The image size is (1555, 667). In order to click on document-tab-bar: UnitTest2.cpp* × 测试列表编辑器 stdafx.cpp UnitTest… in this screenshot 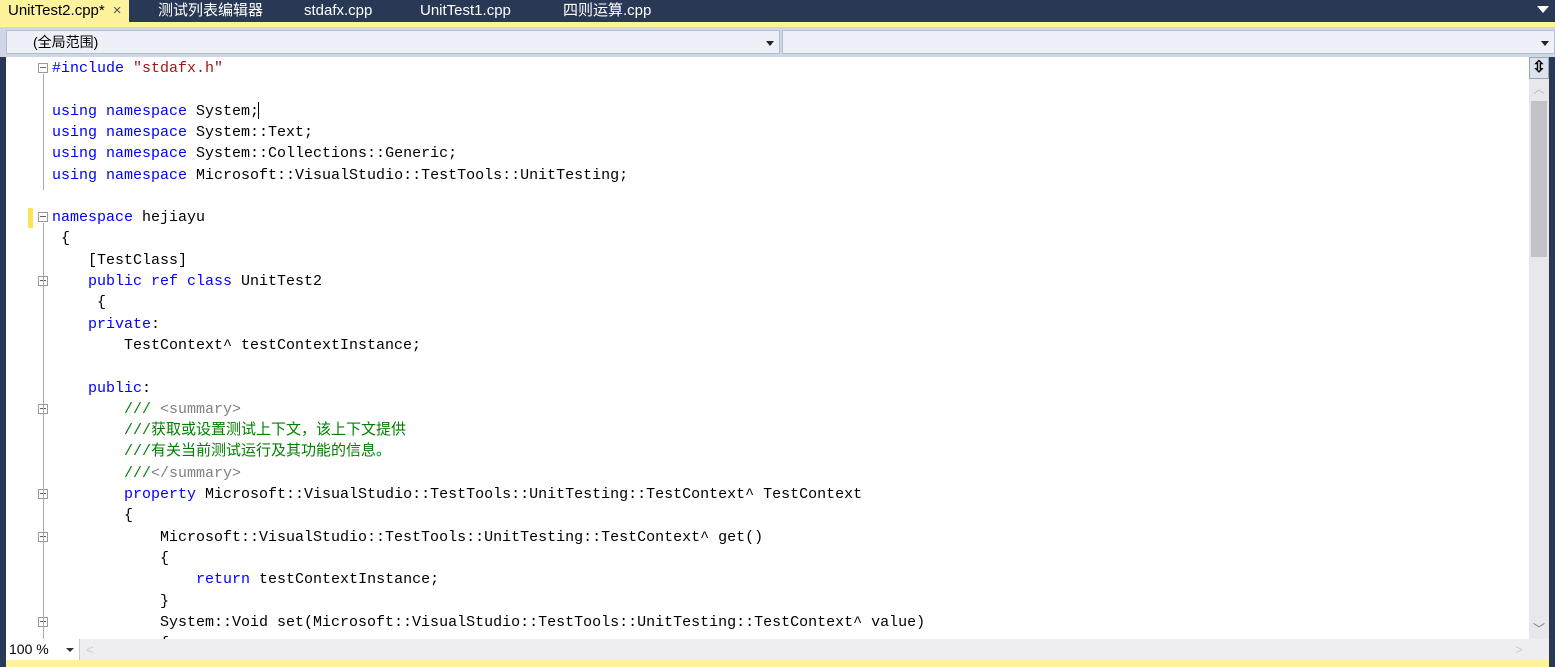, I will do `click(777, 11)`.